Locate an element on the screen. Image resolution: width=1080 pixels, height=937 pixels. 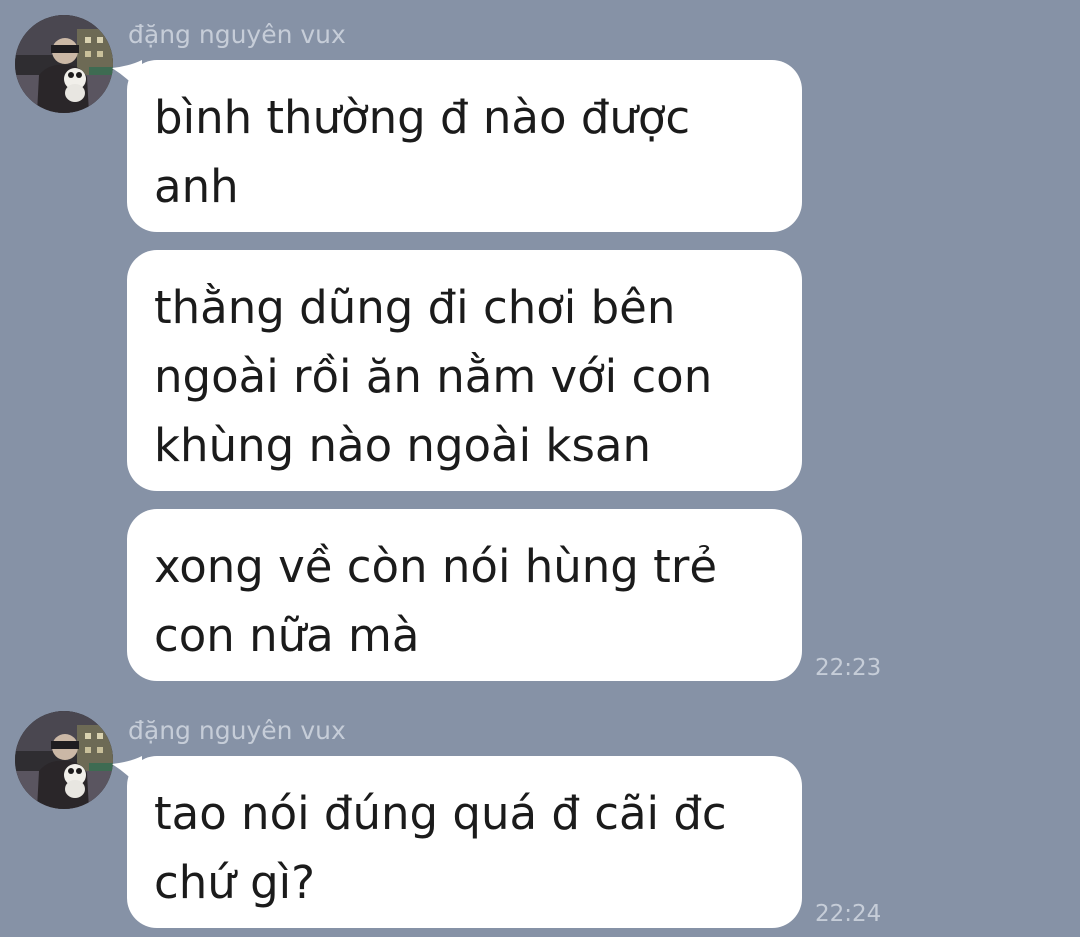
profile-photo-icon is located at coordinates (64, 760).